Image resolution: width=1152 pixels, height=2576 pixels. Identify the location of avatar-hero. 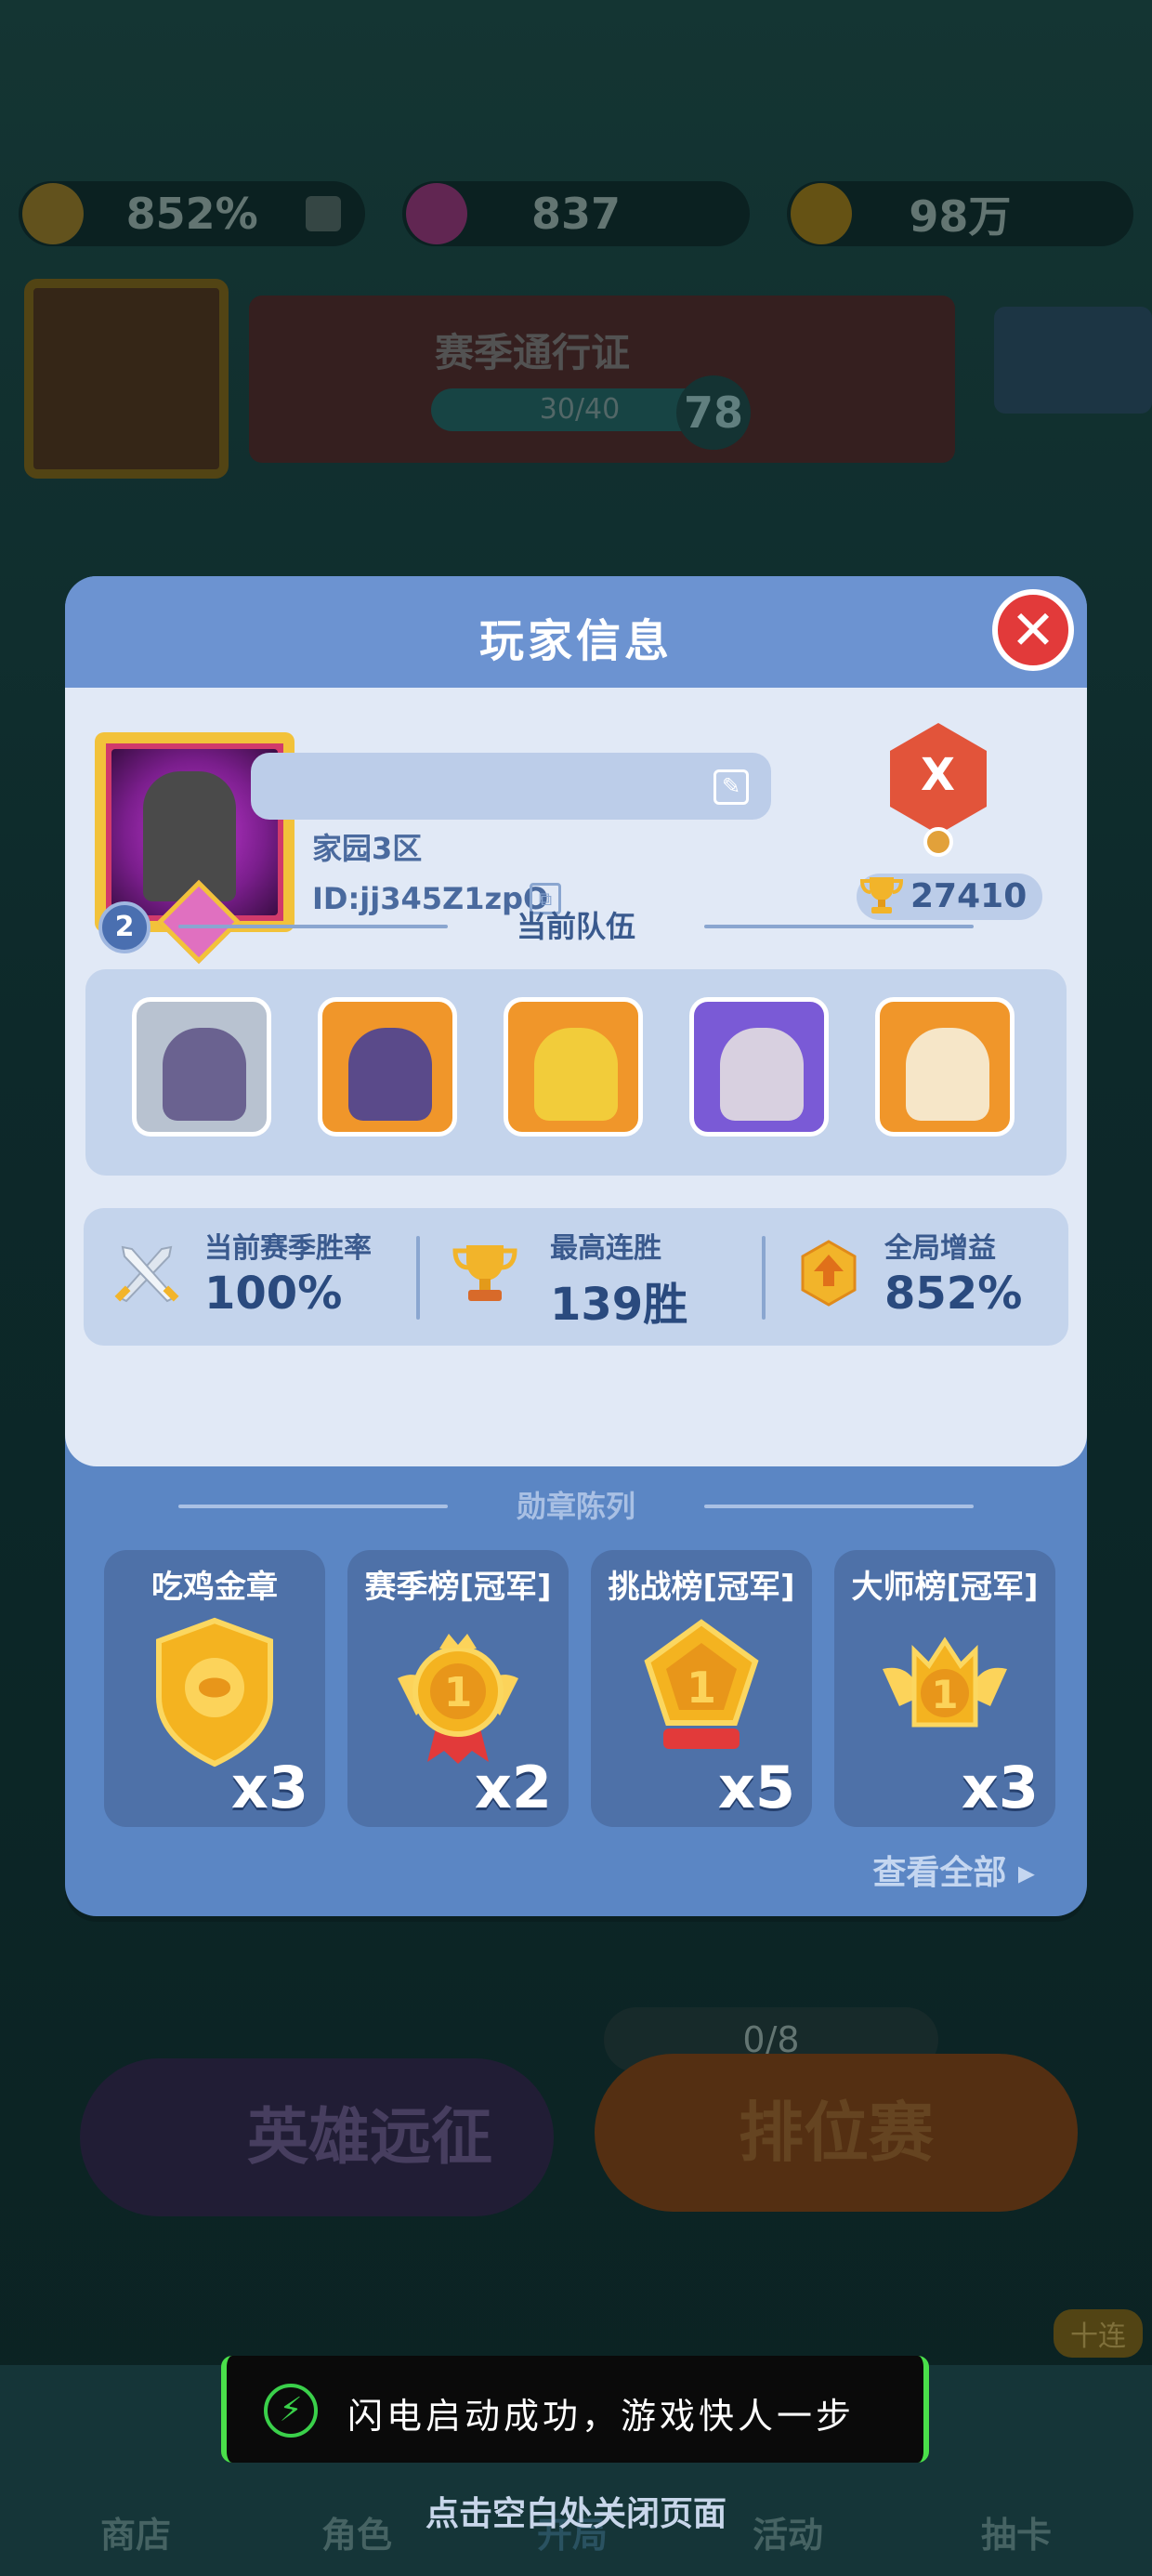
(189, 836).